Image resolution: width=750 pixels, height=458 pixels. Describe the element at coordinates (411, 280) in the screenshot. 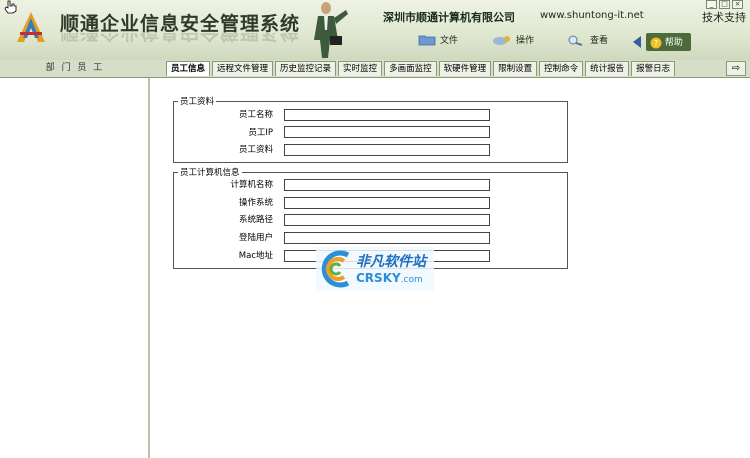

I see `watermark-en-suffix: .com` at that location.